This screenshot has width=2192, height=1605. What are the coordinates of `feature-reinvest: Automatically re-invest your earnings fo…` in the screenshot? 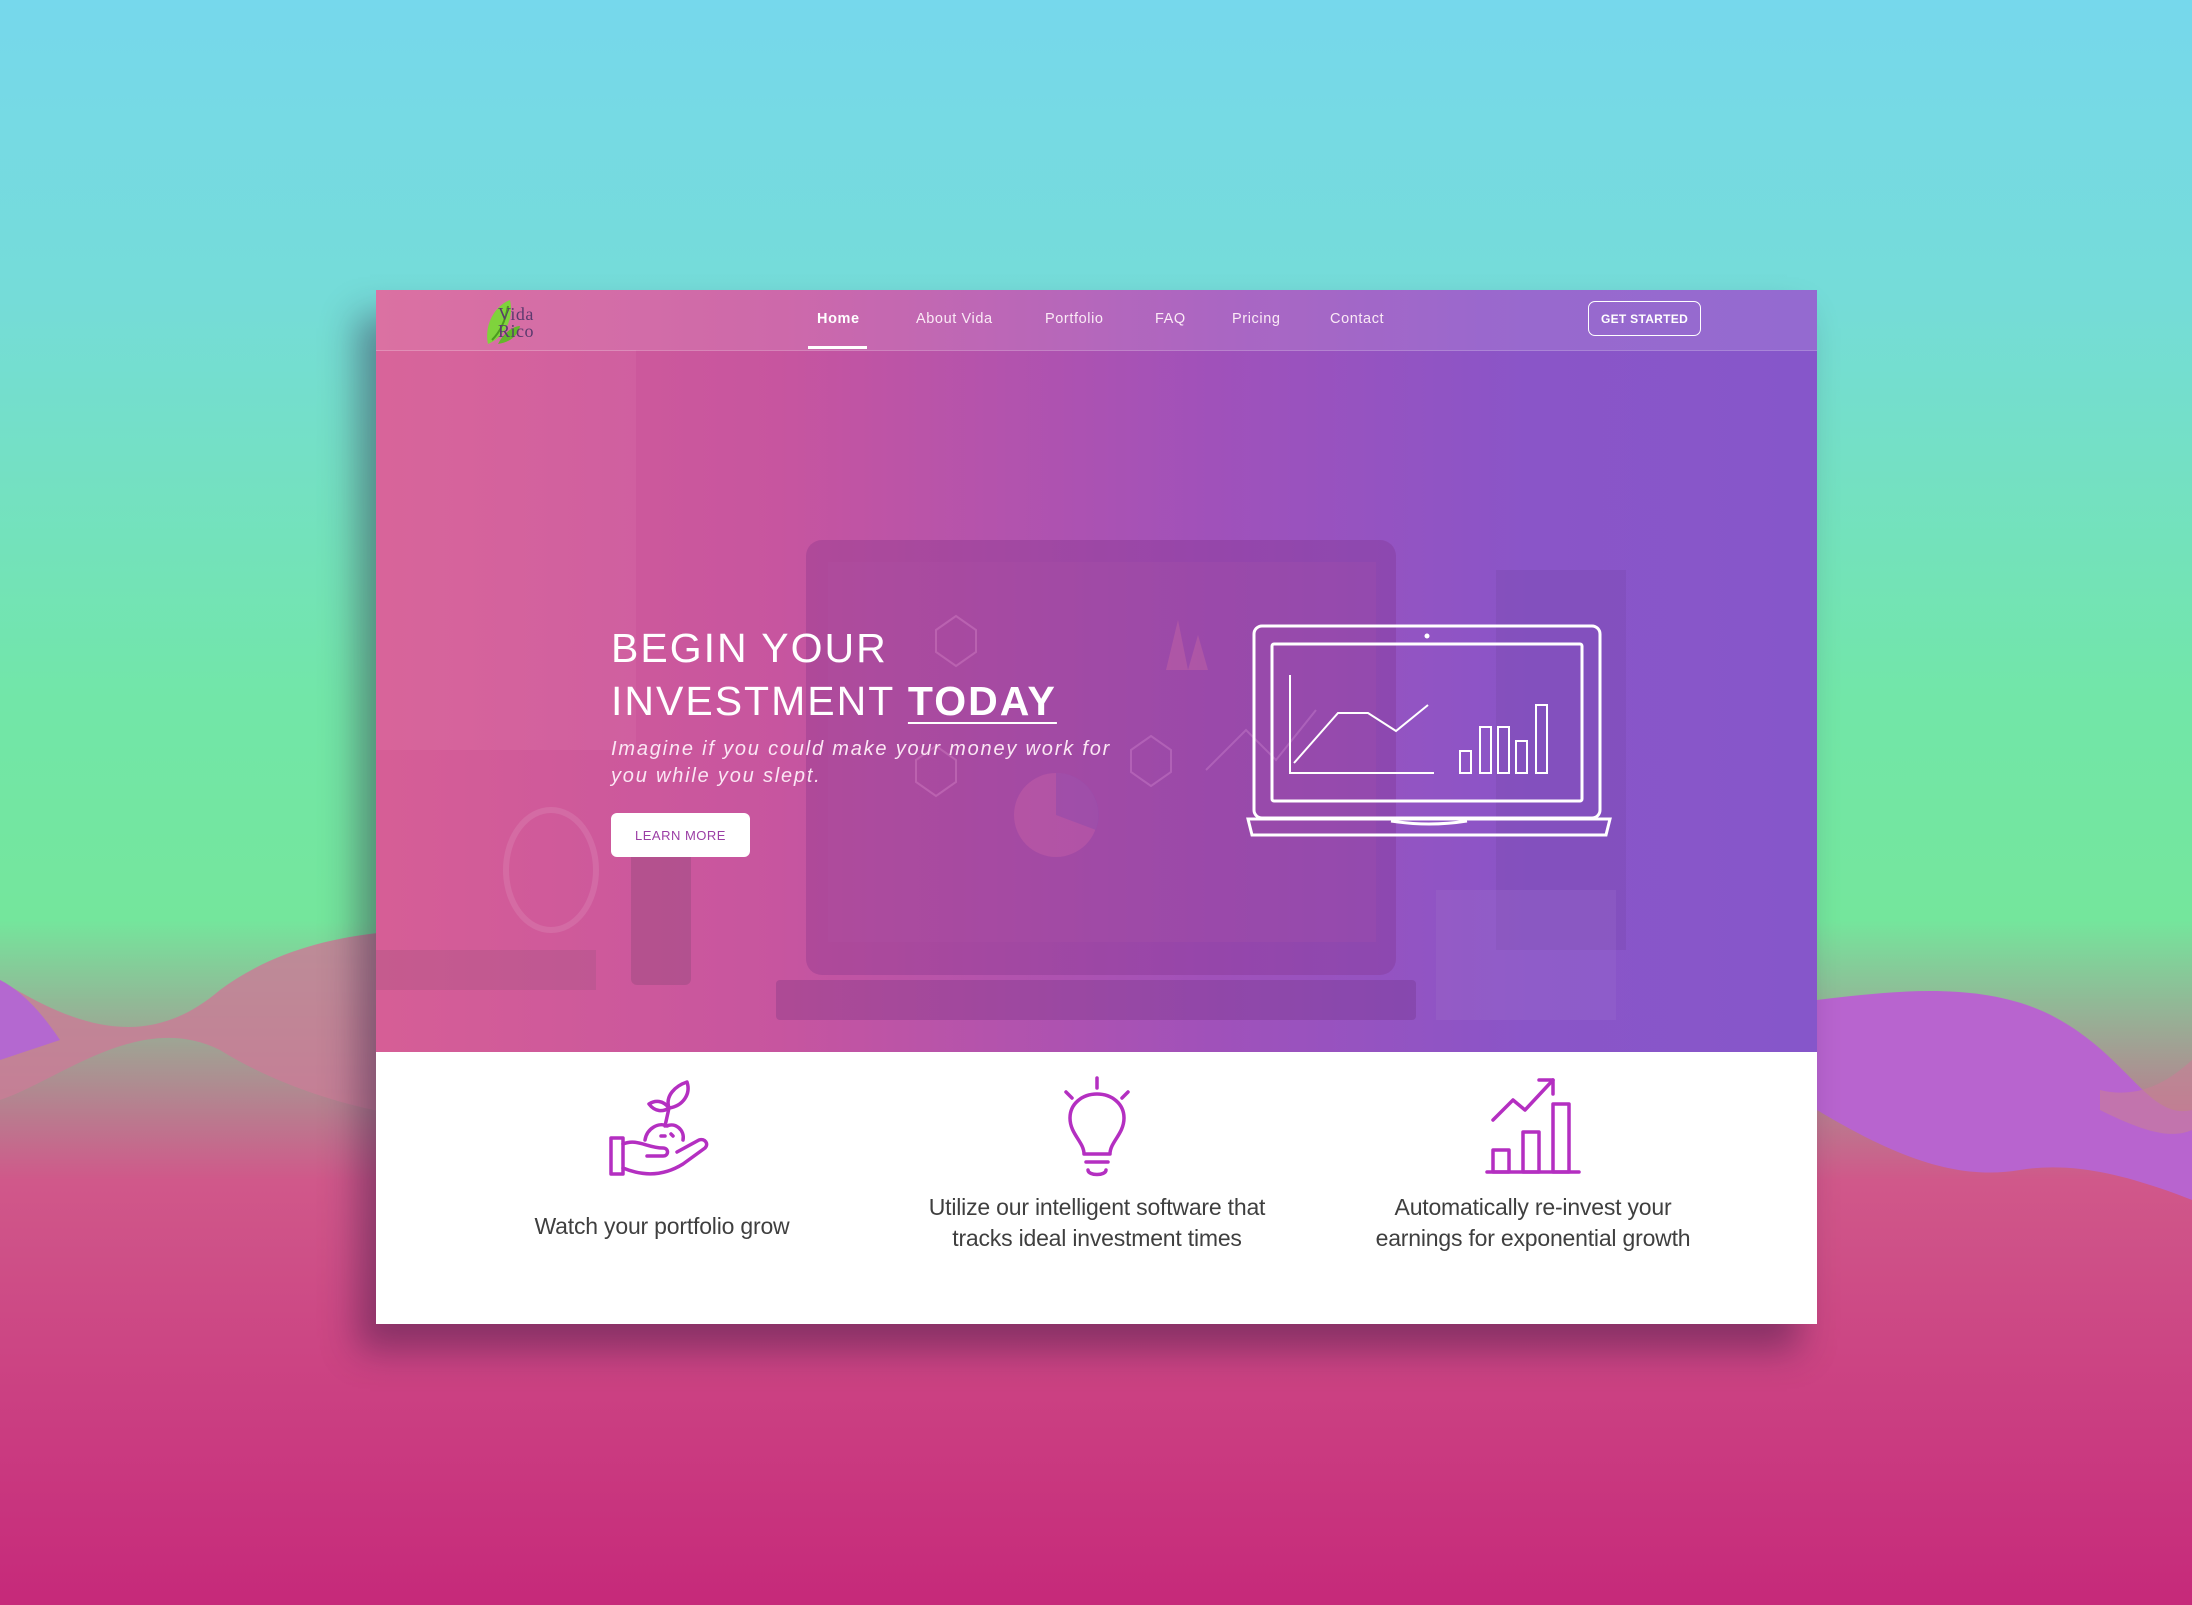 It's located at (1533, 1188).